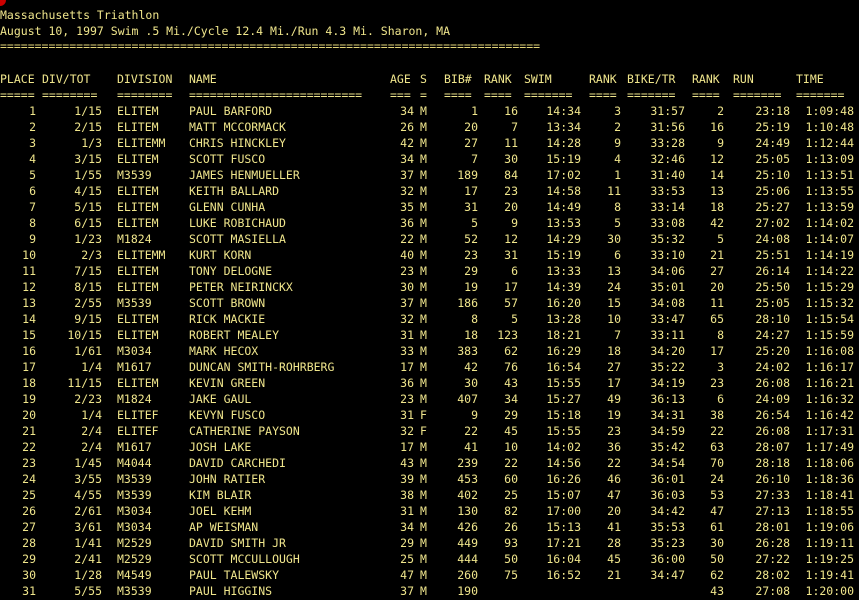  I want to click on cell-div-tot: 1/55, so click(88, 175).